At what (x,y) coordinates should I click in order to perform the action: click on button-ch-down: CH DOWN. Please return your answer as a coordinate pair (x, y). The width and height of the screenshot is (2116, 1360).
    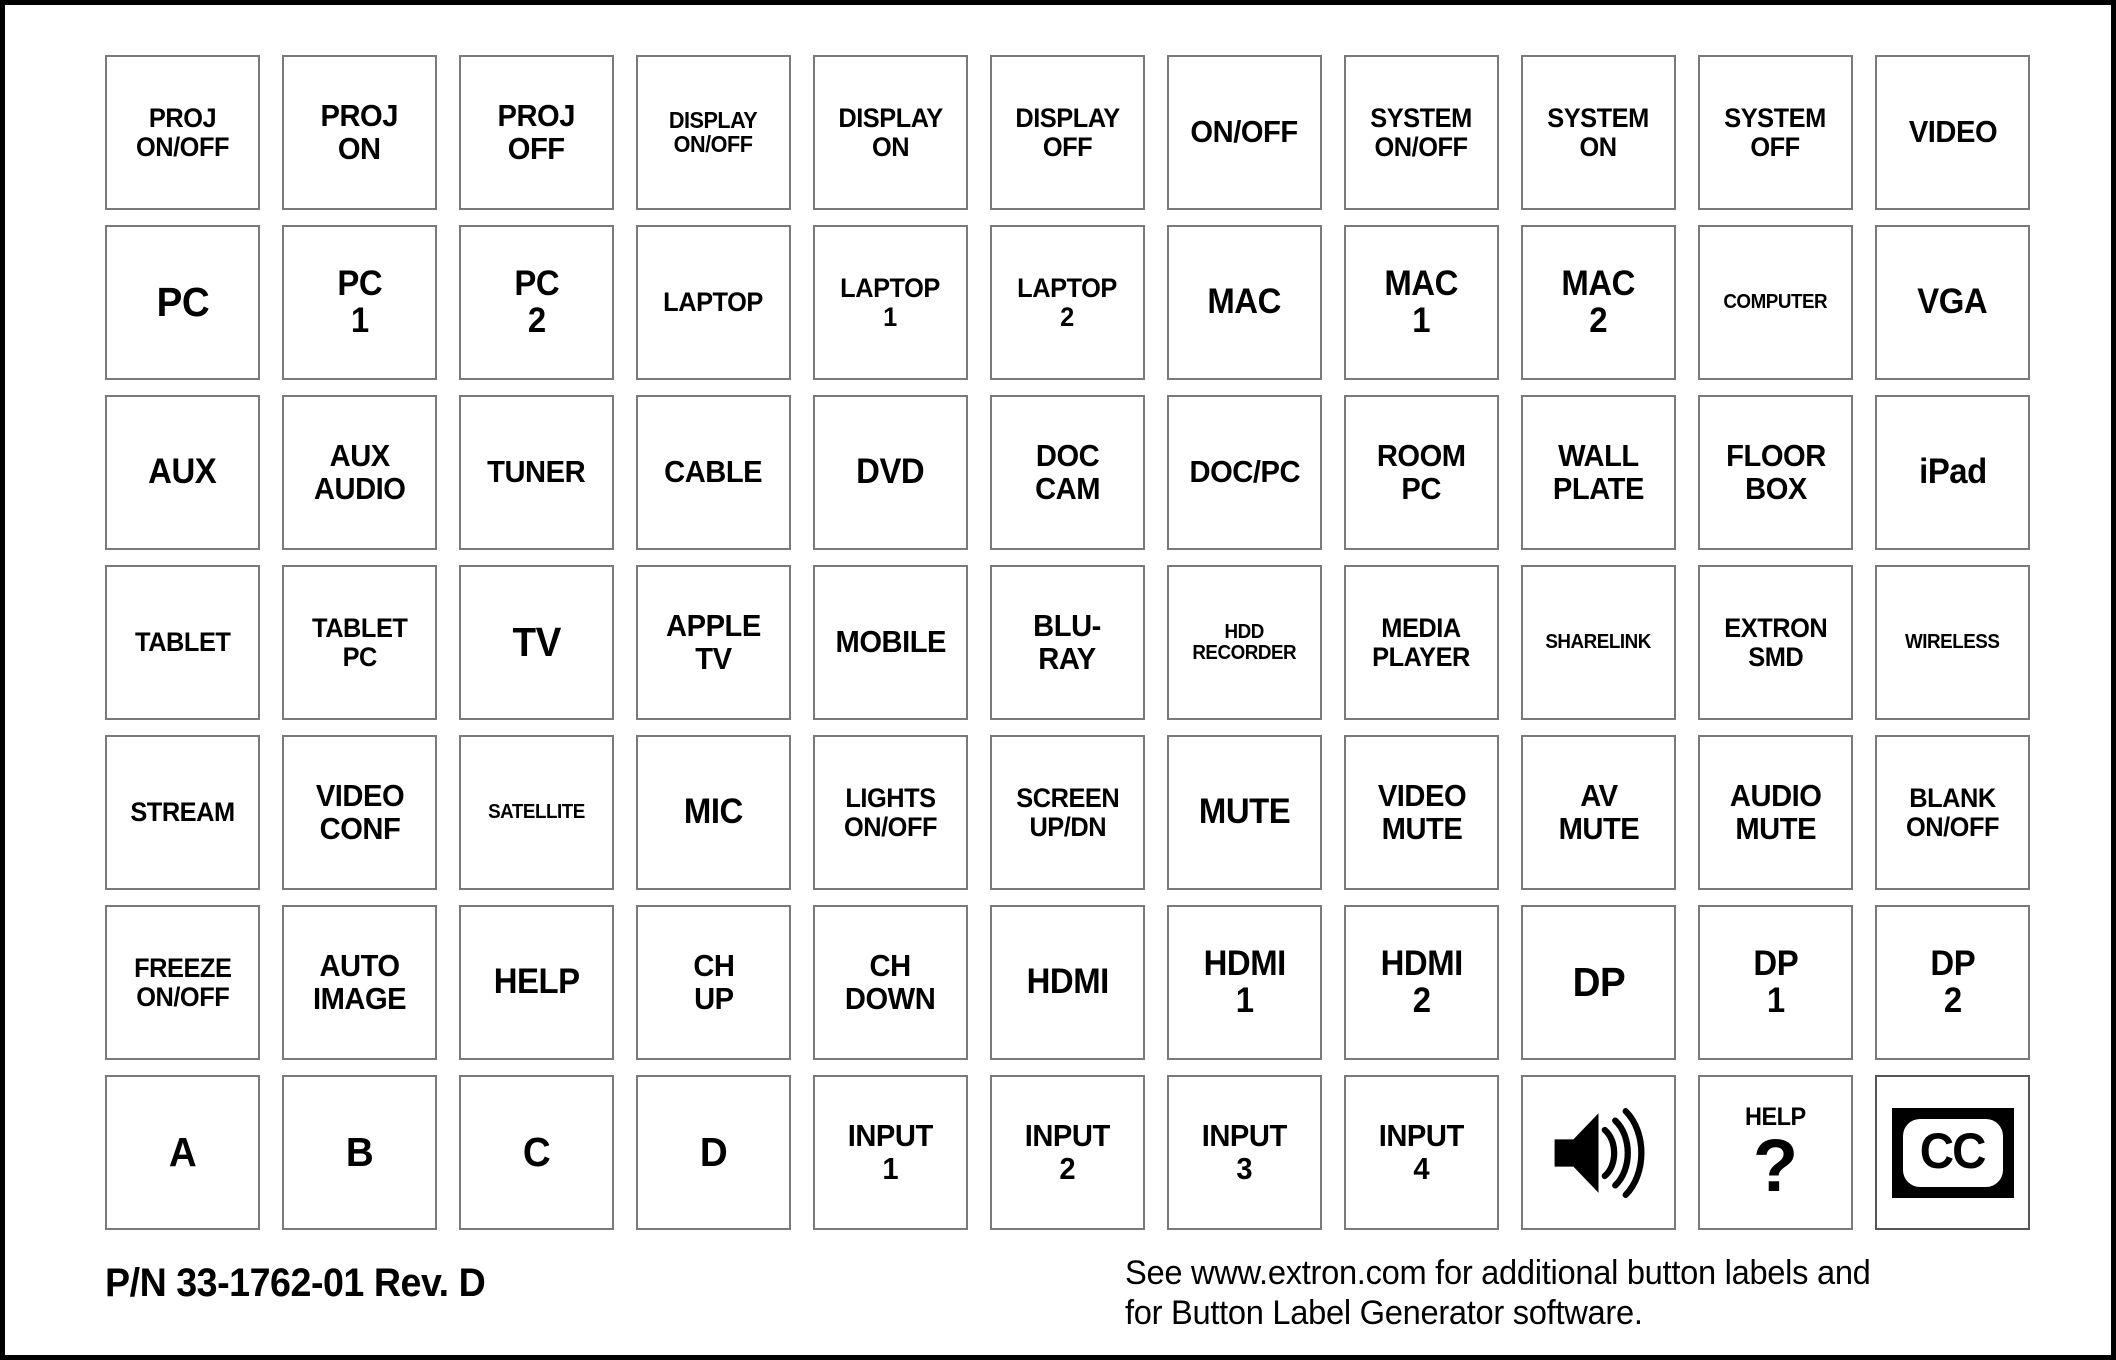
    Looking at the image, I should click on (890, 982).